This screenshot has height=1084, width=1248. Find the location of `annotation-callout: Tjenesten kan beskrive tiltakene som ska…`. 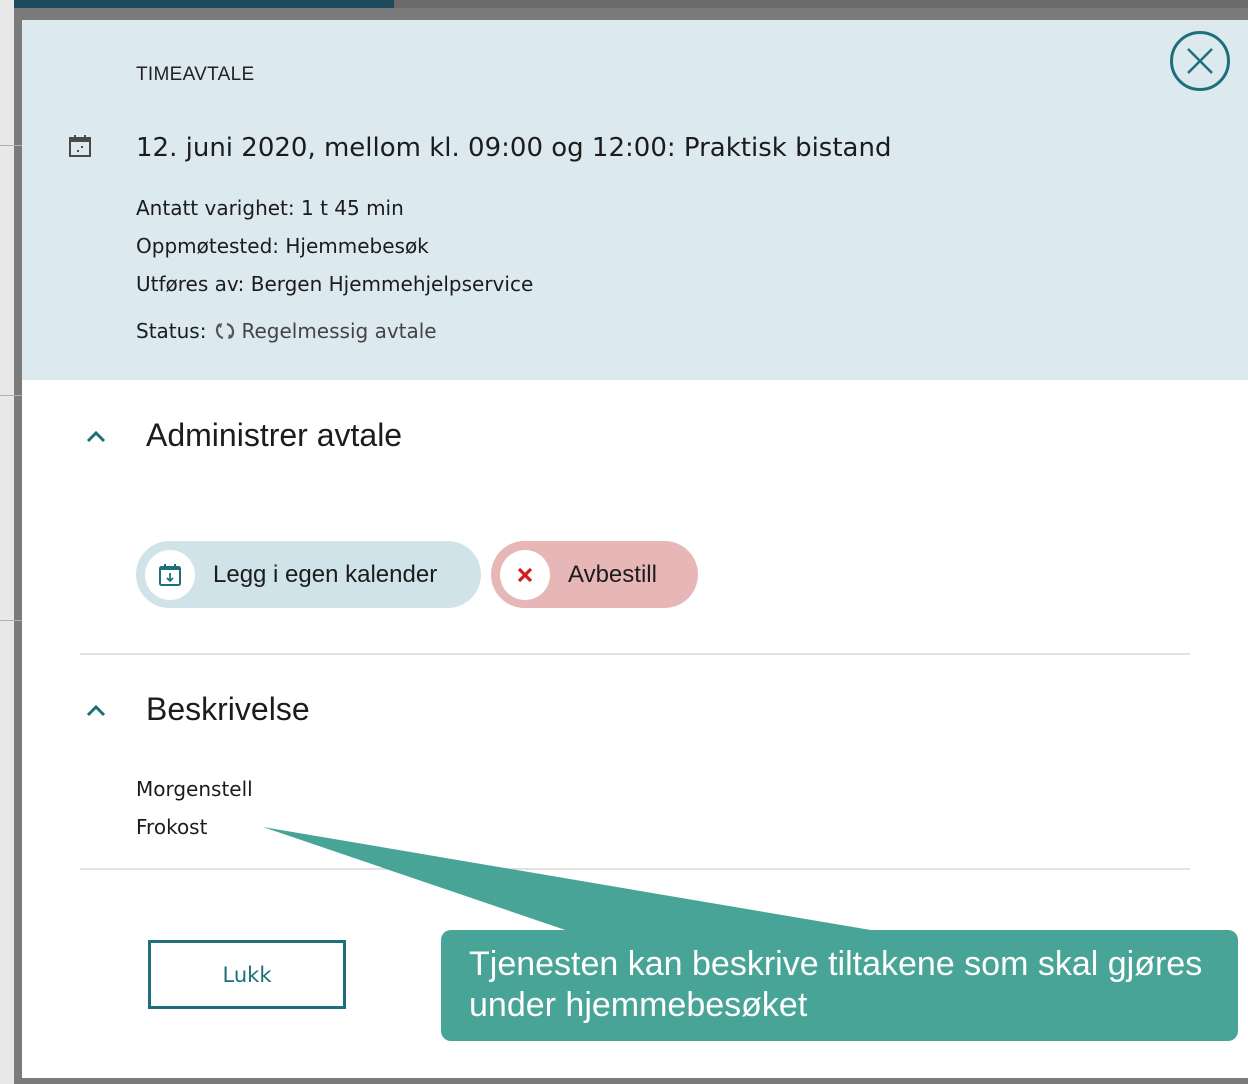

annotation-callout: Tjenesten kan beskrive tiltakene som ska… is located at coordinates (839, 985).